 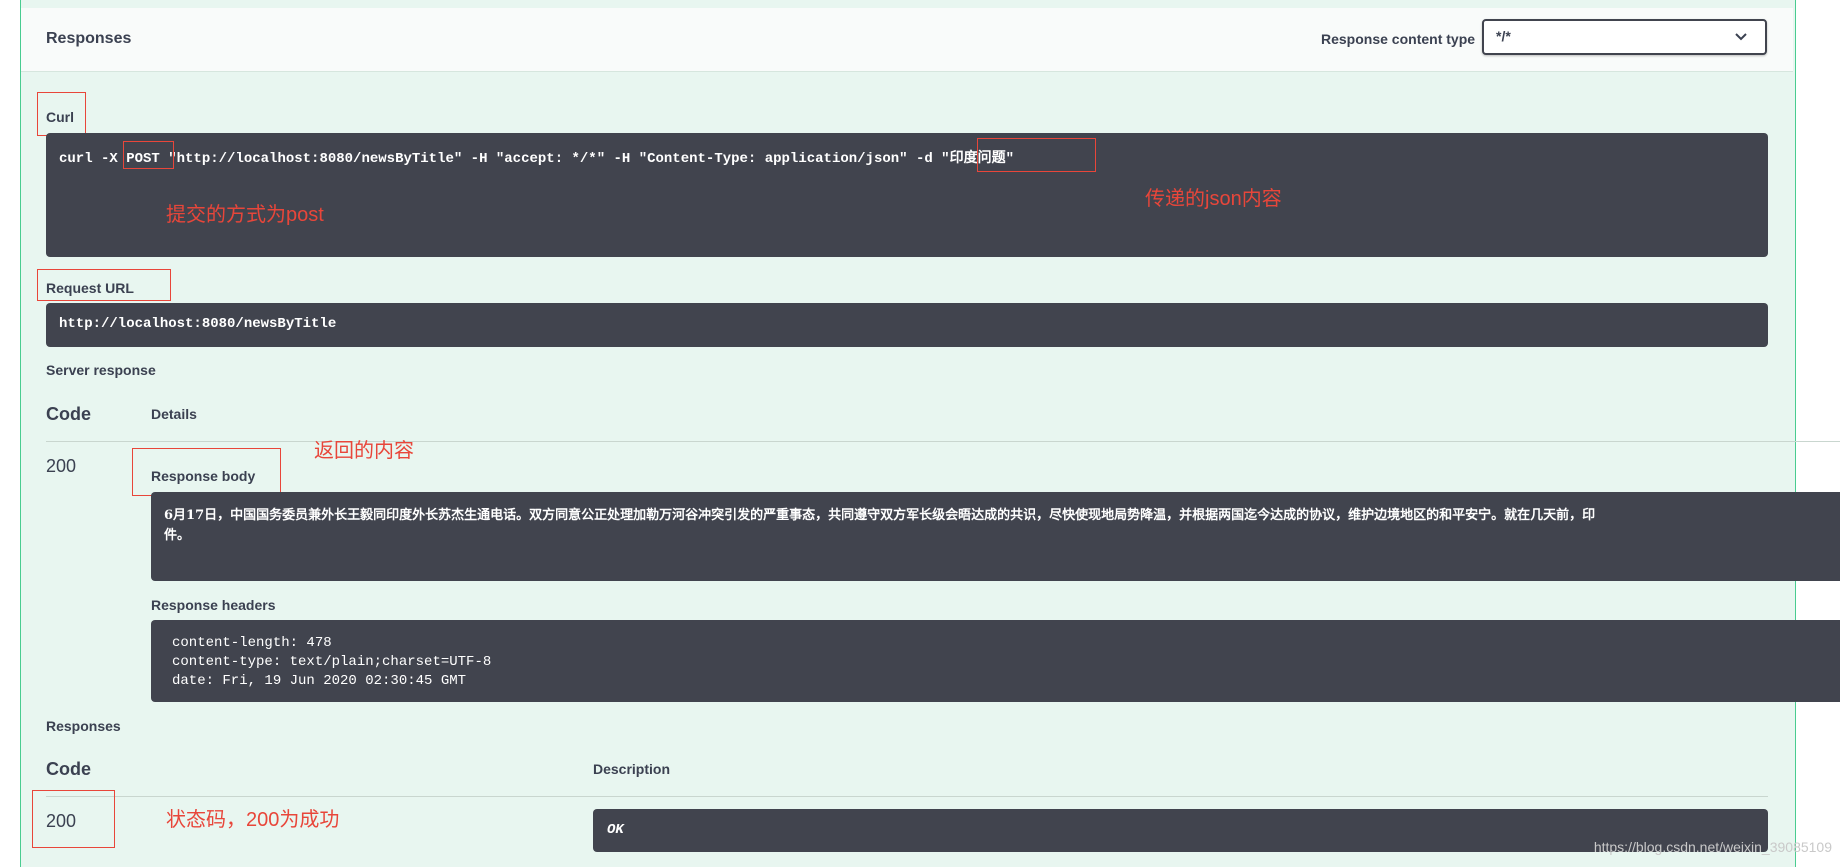 I want to click on response-content-type-select: */*, so click(x=1624, y=37).